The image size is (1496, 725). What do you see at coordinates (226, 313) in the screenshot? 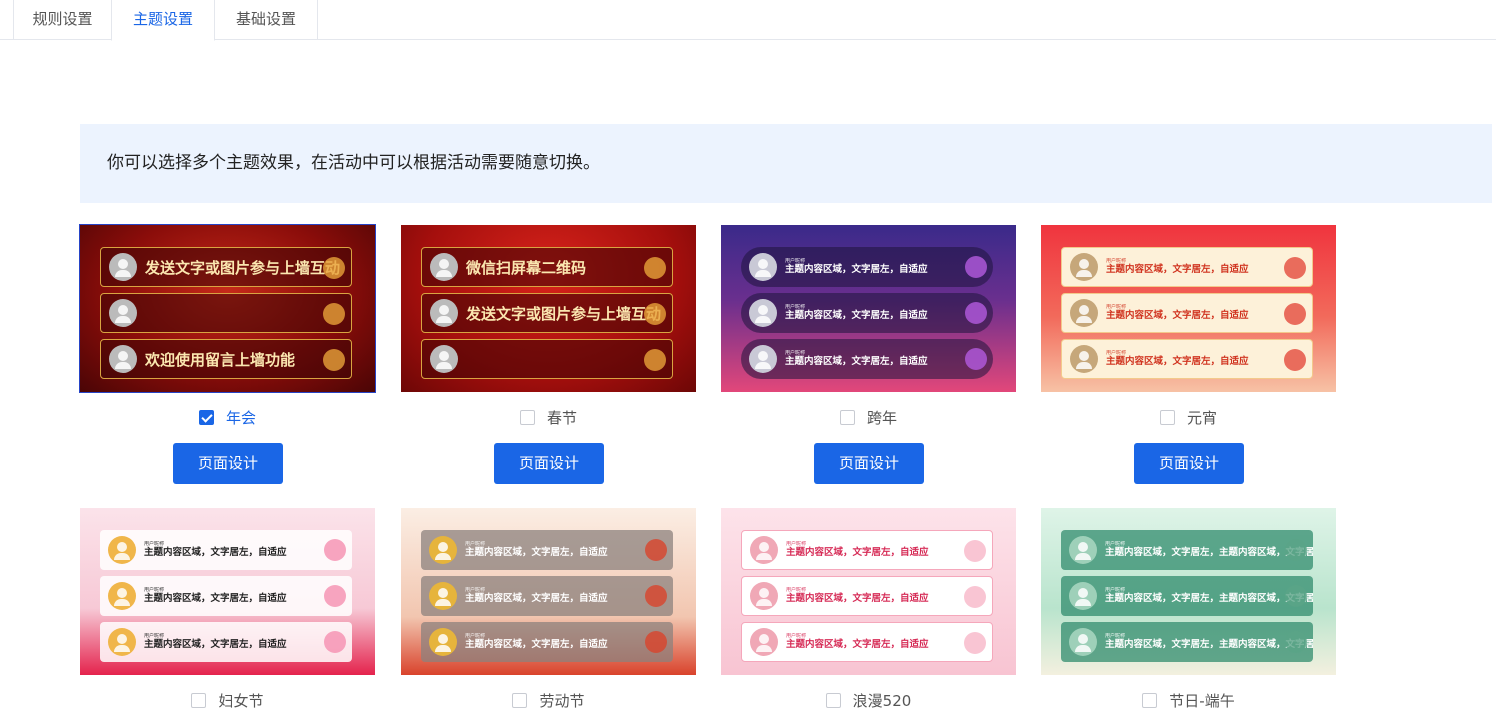
I see `message-bar` at bounding box center [226, 313].